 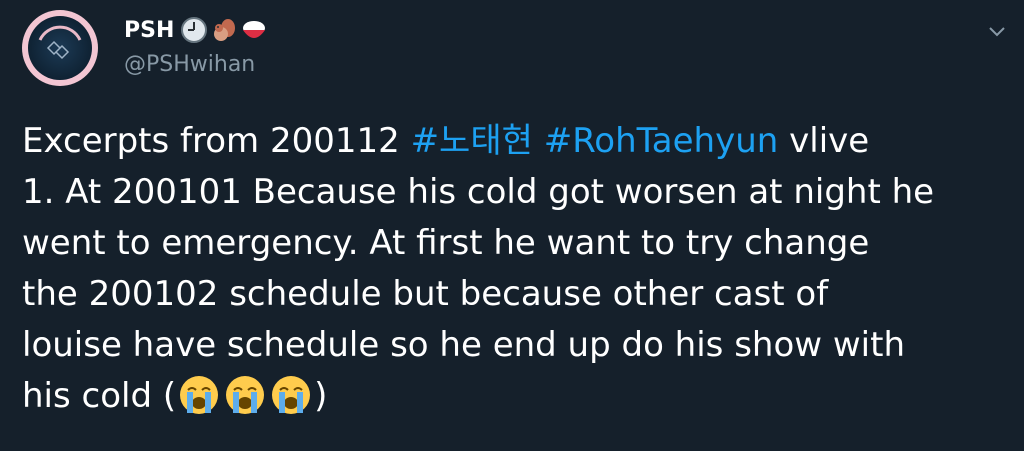 I want to click on avatar, so click(x=60, y=48).